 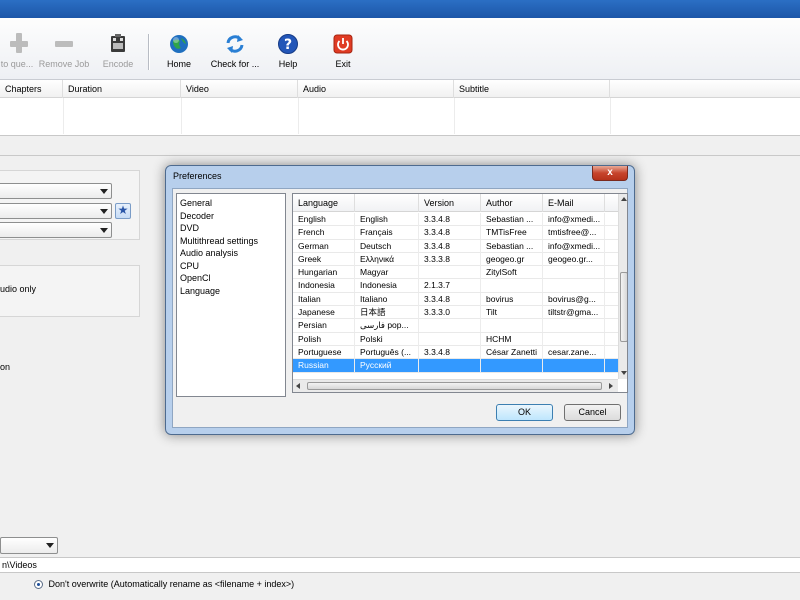 What do you see at coordinates (400, 108) in the screenshot?
I see `job-queue-table: Chapters Duration Video Audio Subtitle` at bounding box center [400, 108].